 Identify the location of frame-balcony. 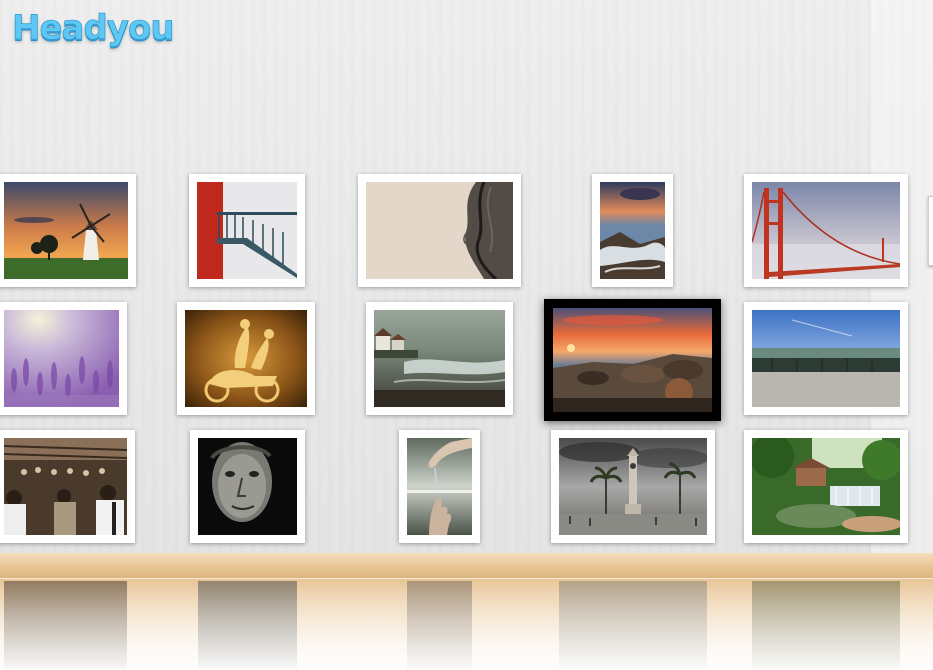
(247, 230).